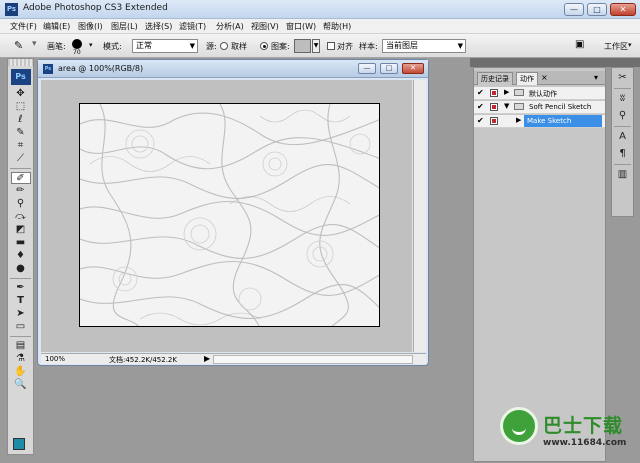 This screenshot has width=640, height=463. I want to click on foreground-color-swatch, so click(19, 444).